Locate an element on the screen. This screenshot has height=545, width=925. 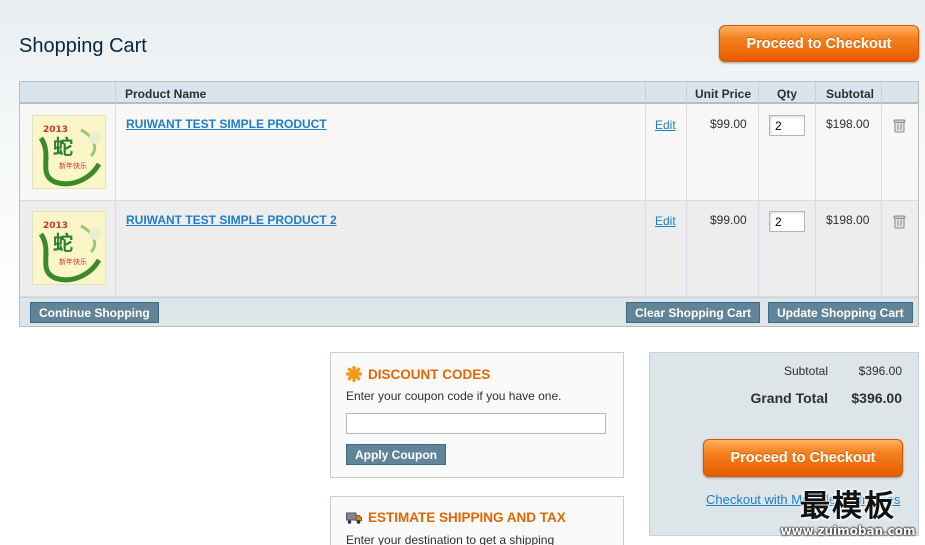
header-product-name: Product Name is located at coordinates (166, 94).